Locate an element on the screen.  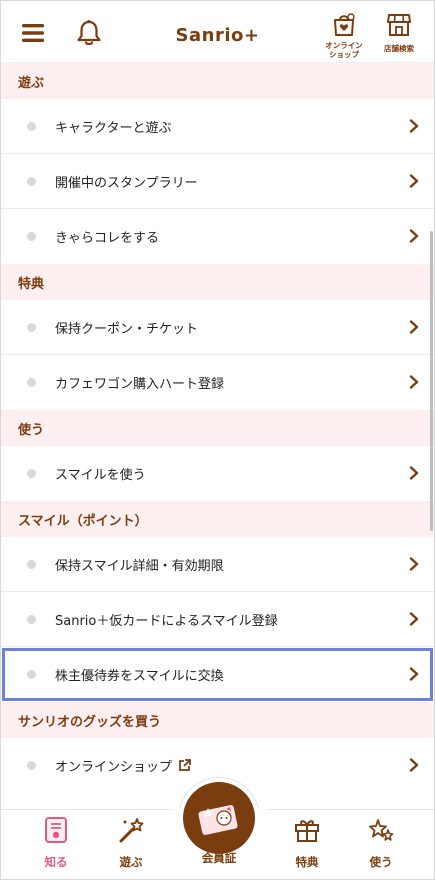
book-icon is located at coordinates (56, 830).